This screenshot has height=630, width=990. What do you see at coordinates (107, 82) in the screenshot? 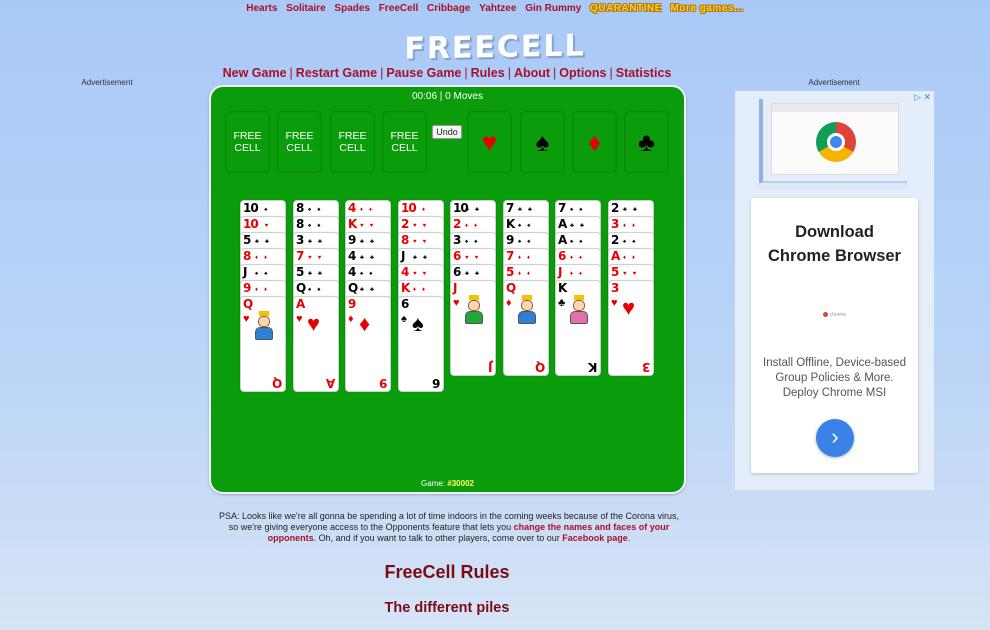
I see `ad-label-left: Advertisement` at bounding box center [107, 82].